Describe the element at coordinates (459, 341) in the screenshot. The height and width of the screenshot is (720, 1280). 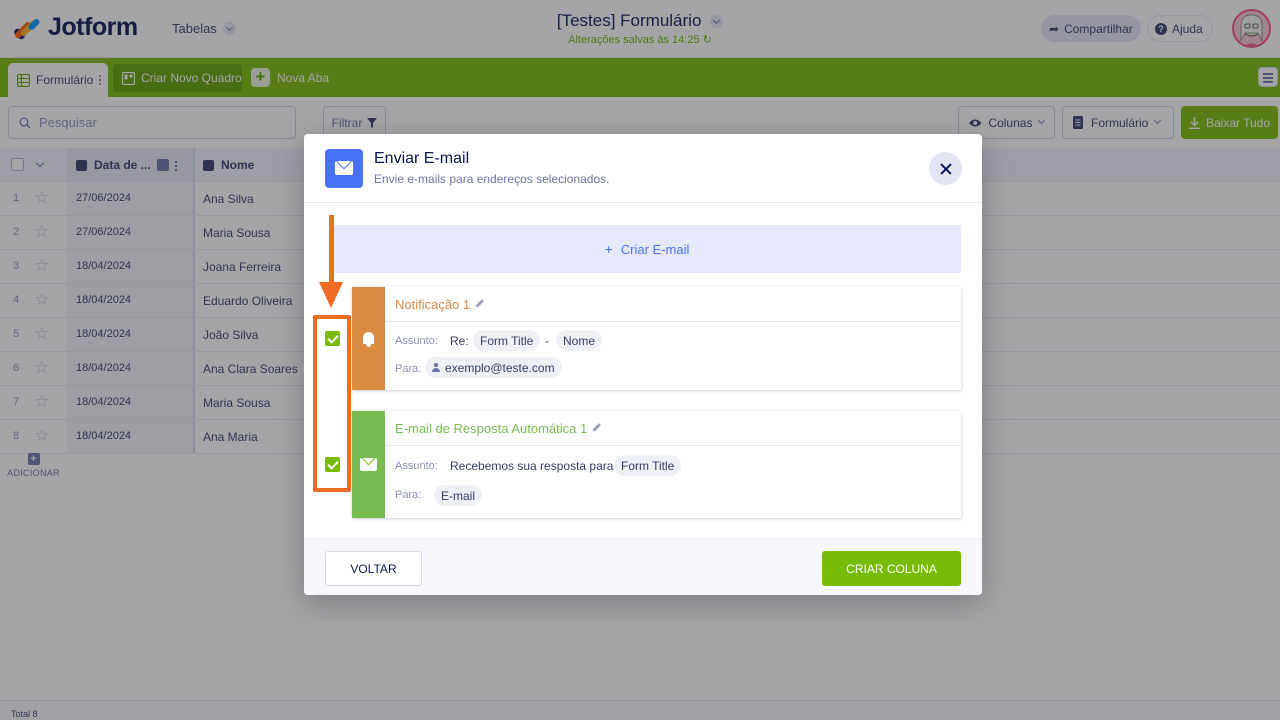
I see `subject-prefix: Re:` at that location.